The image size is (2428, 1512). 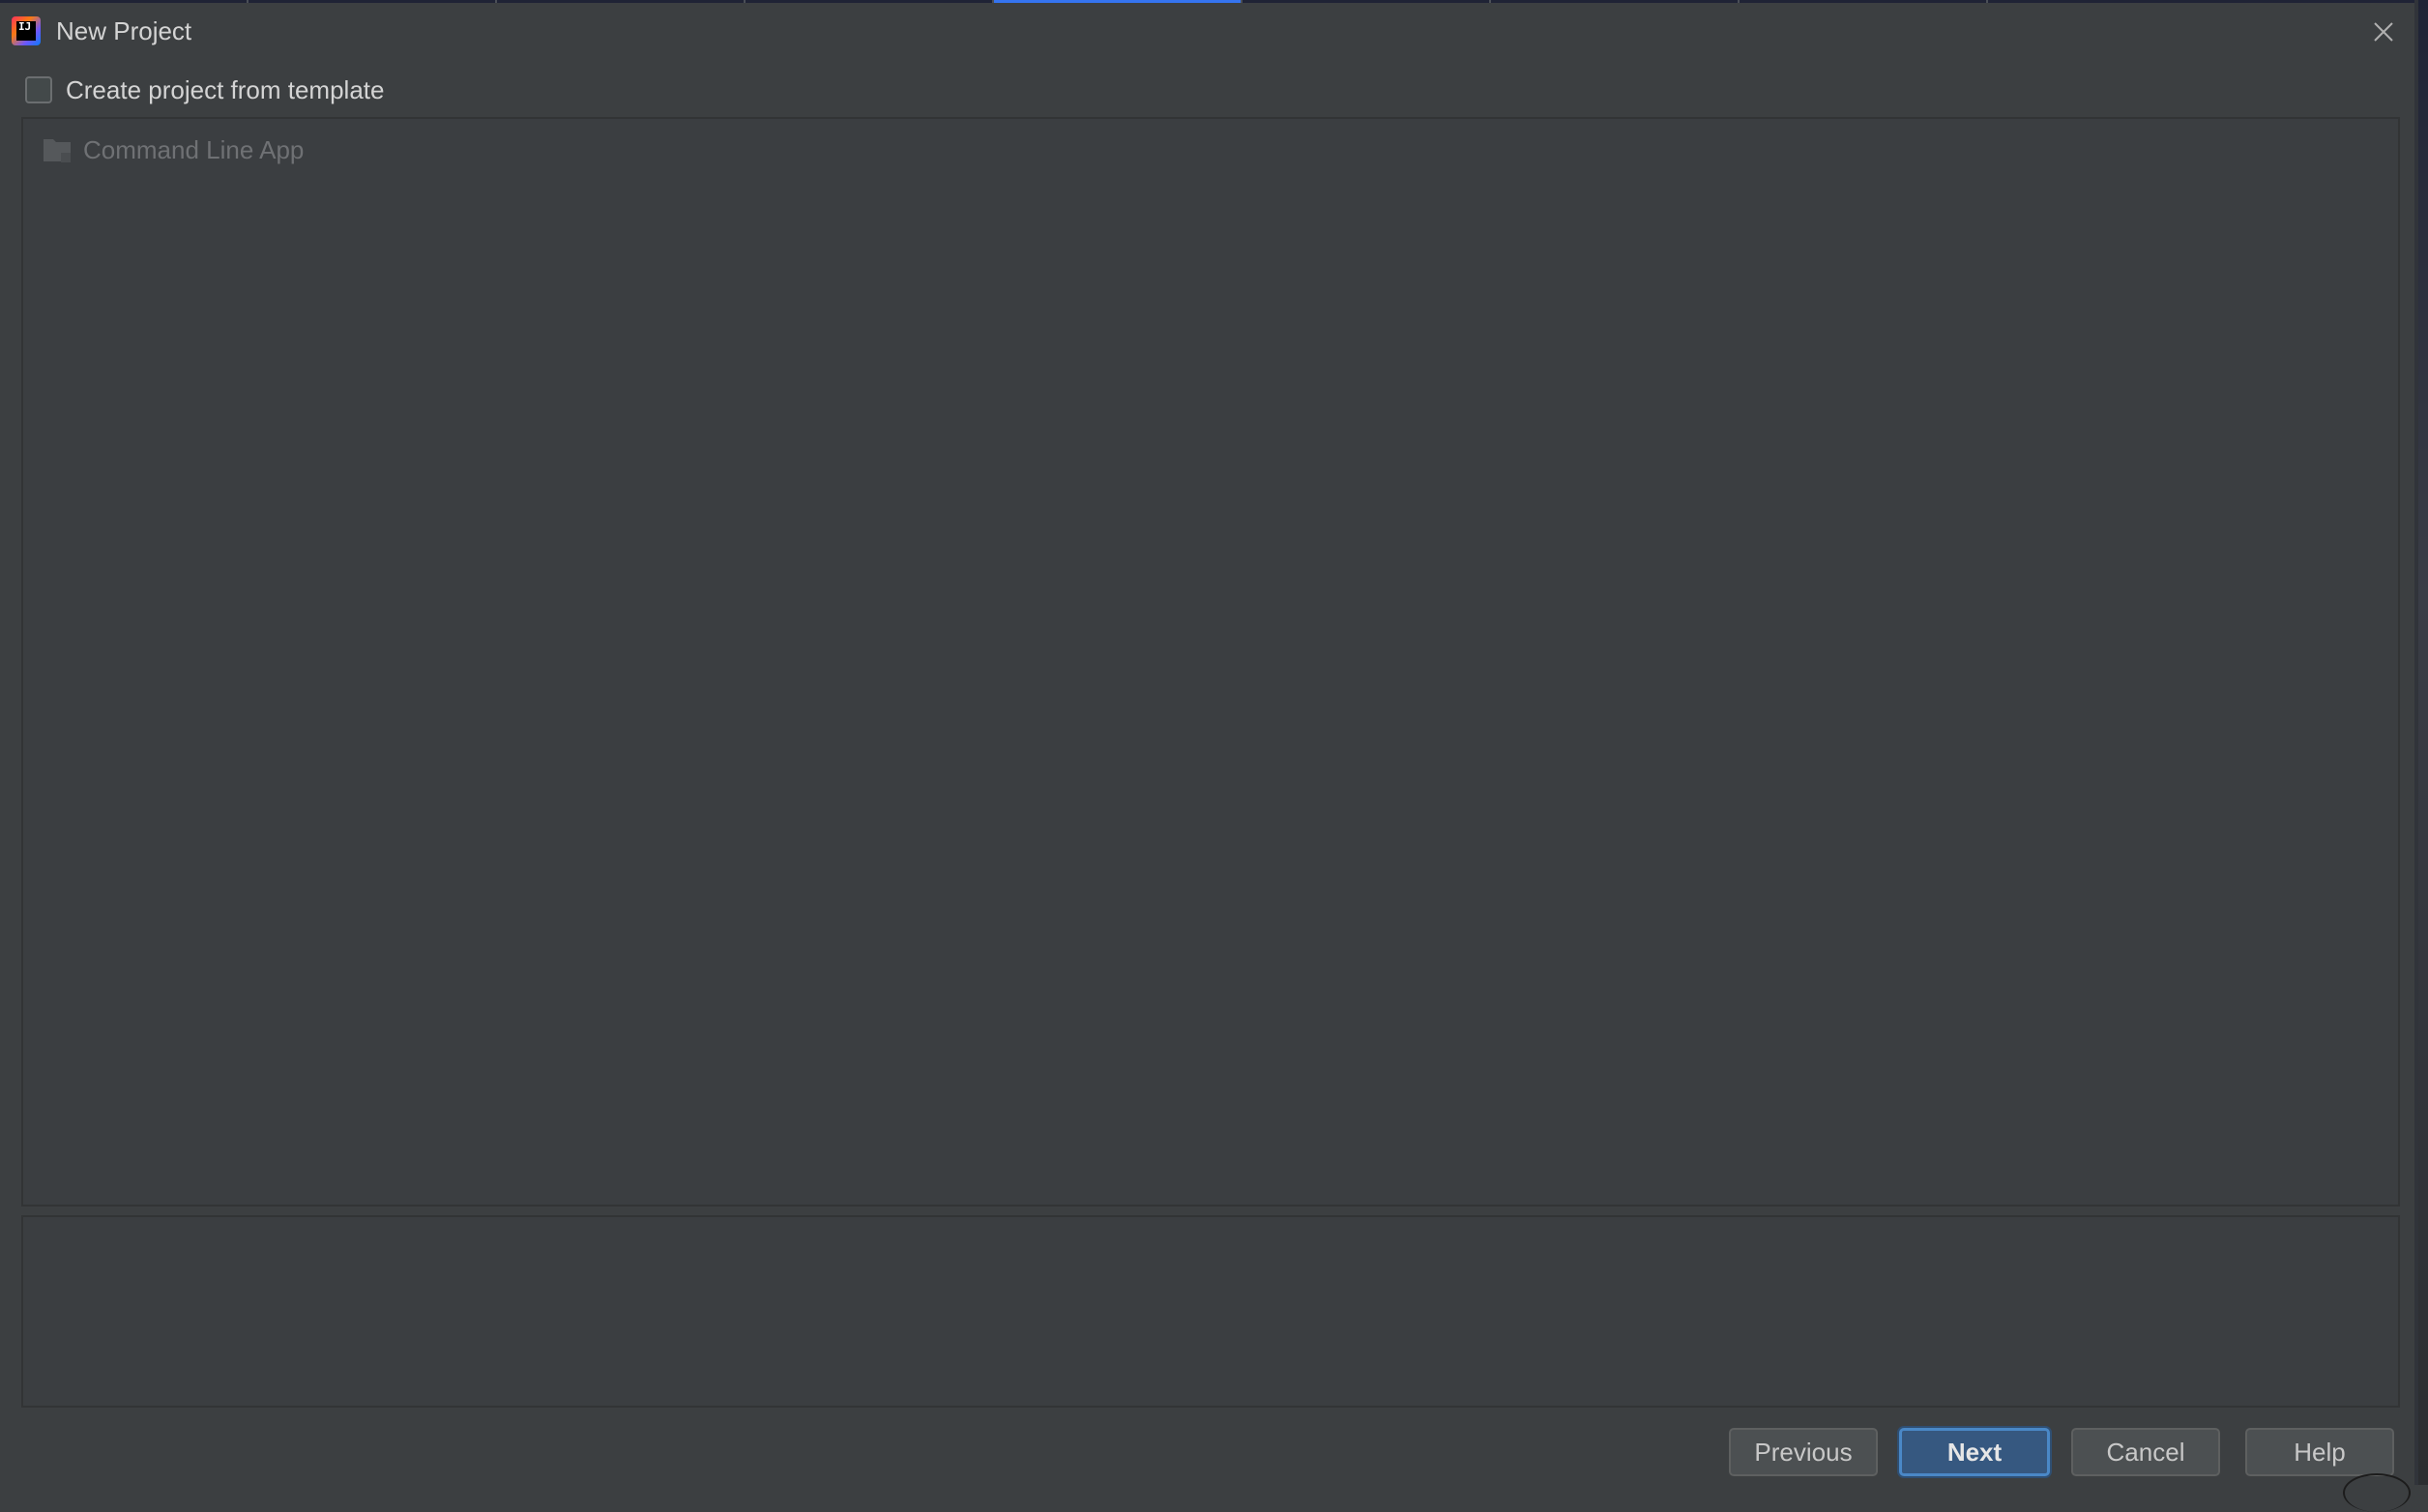 What do you see at coordinates (38, 89) in the screenshot?
I see `create-from-template-checkbox` at bounding box center [38, 89].